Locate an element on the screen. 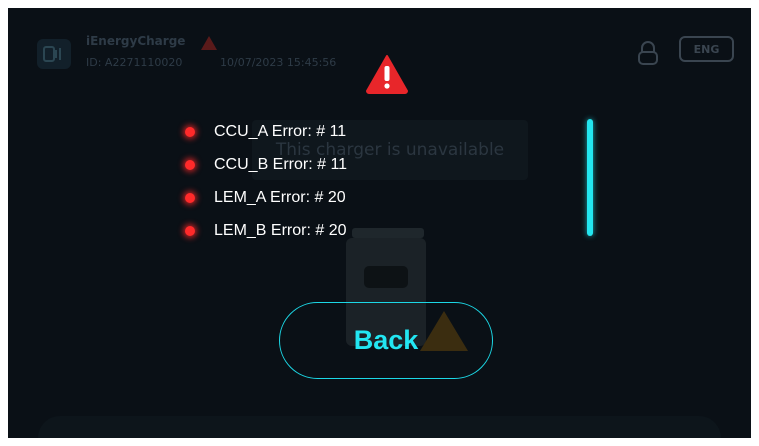  bottom-bar is located at coordinates (379, 427).